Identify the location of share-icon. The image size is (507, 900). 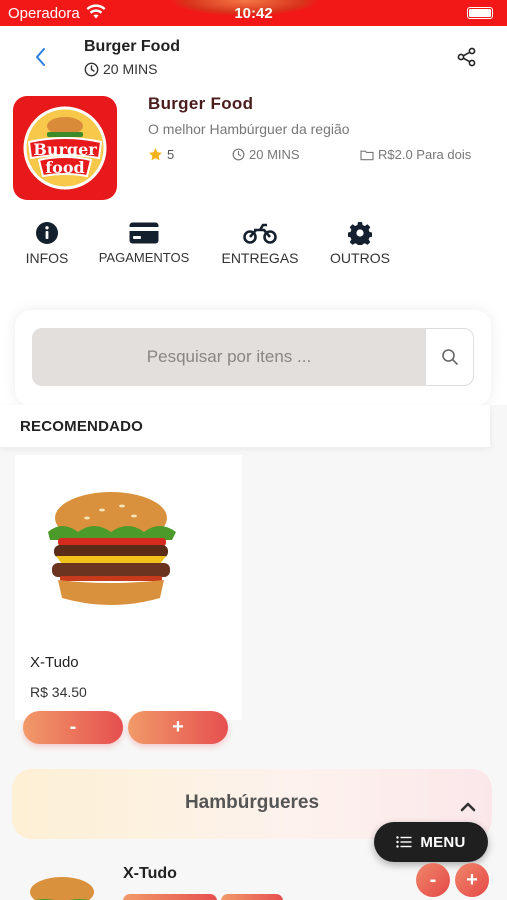
(466, 57).